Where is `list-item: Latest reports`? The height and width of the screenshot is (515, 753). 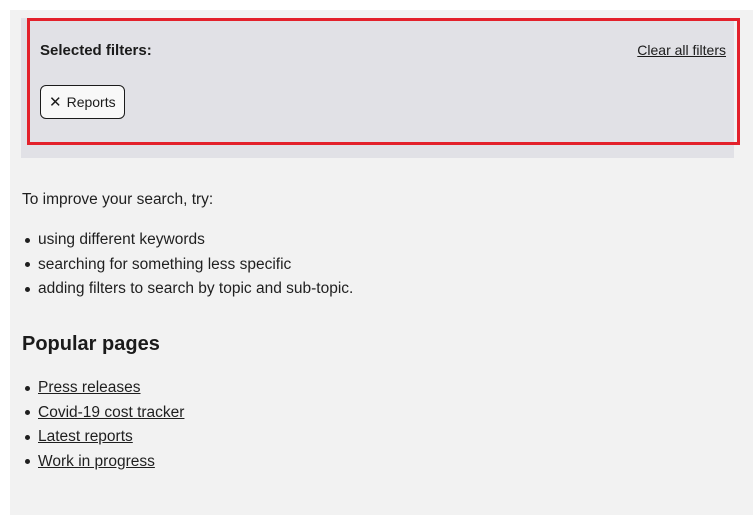
list-item: Latest reports is located at coordinates (103, 437).